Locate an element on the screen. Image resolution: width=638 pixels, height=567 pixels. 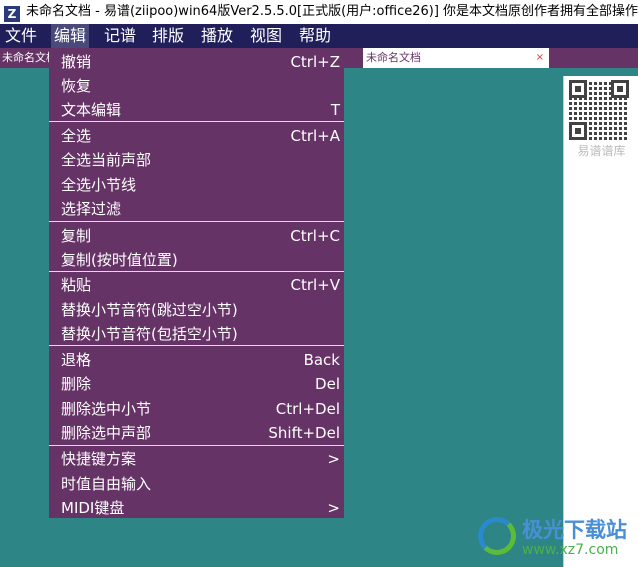
menu-item: 选择过滤 is located at coordinates (200, 209).